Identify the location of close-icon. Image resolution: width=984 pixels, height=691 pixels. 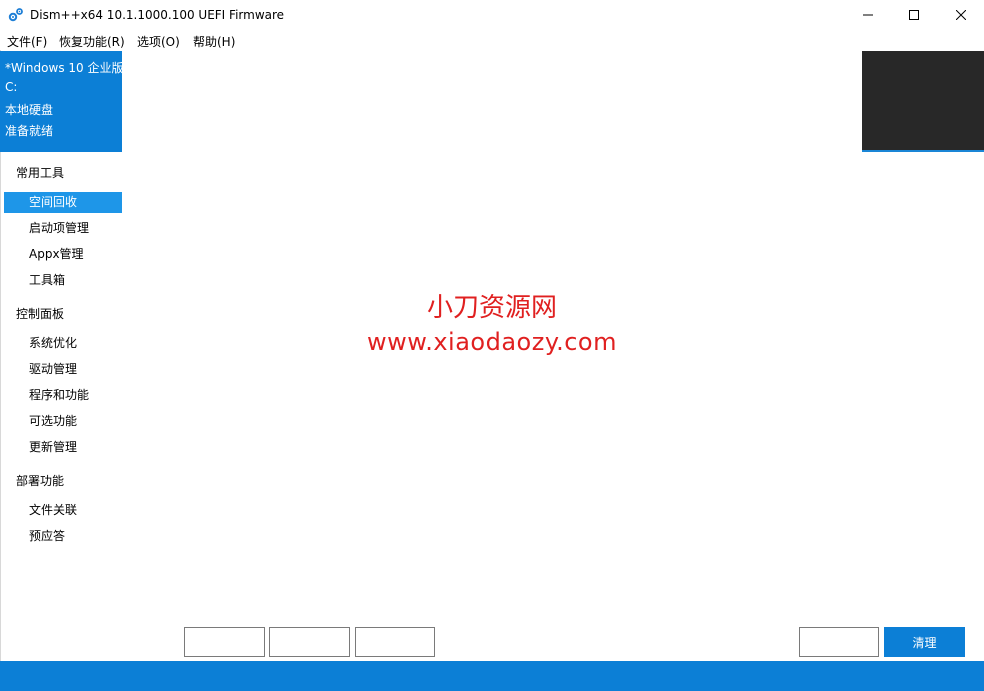
(961, 16).